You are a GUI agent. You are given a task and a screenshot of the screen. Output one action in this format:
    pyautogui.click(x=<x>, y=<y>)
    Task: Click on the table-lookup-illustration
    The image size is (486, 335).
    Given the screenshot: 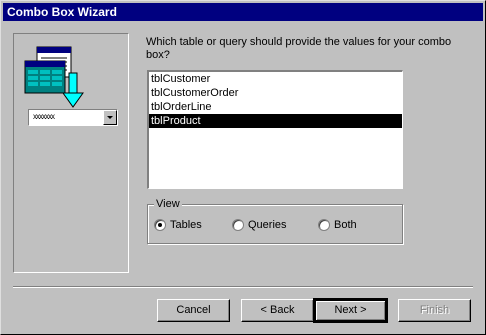 What is the action you would take?
    pyautogui.click(x=54, y=77)
    